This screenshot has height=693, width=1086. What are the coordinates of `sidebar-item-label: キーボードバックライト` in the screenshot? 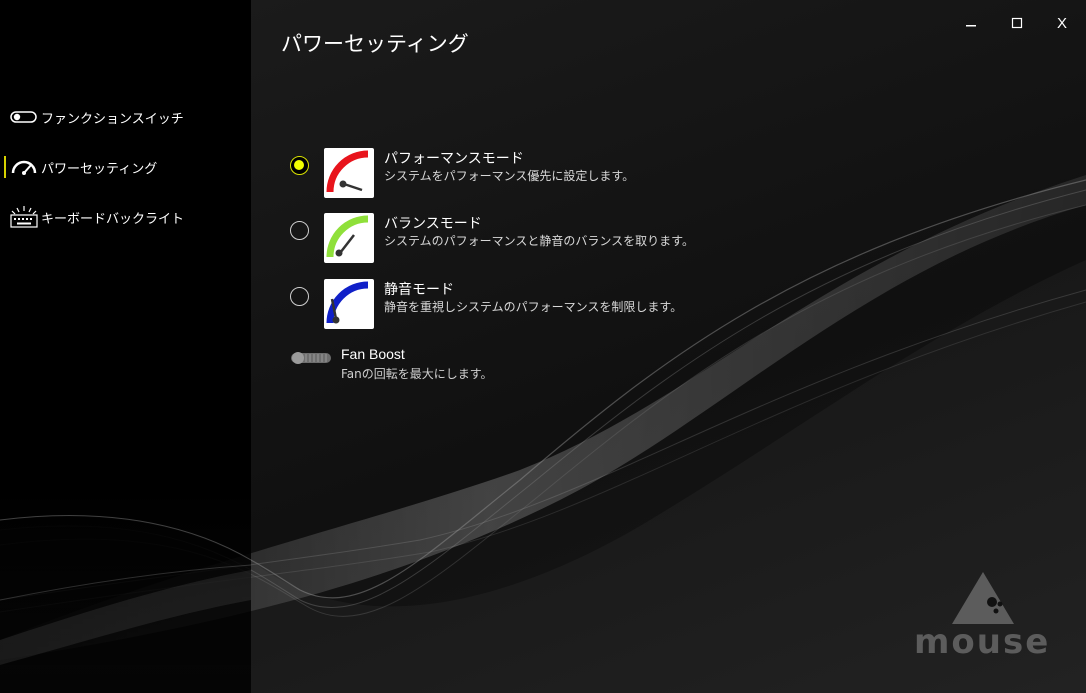 It's located at (113, 219).